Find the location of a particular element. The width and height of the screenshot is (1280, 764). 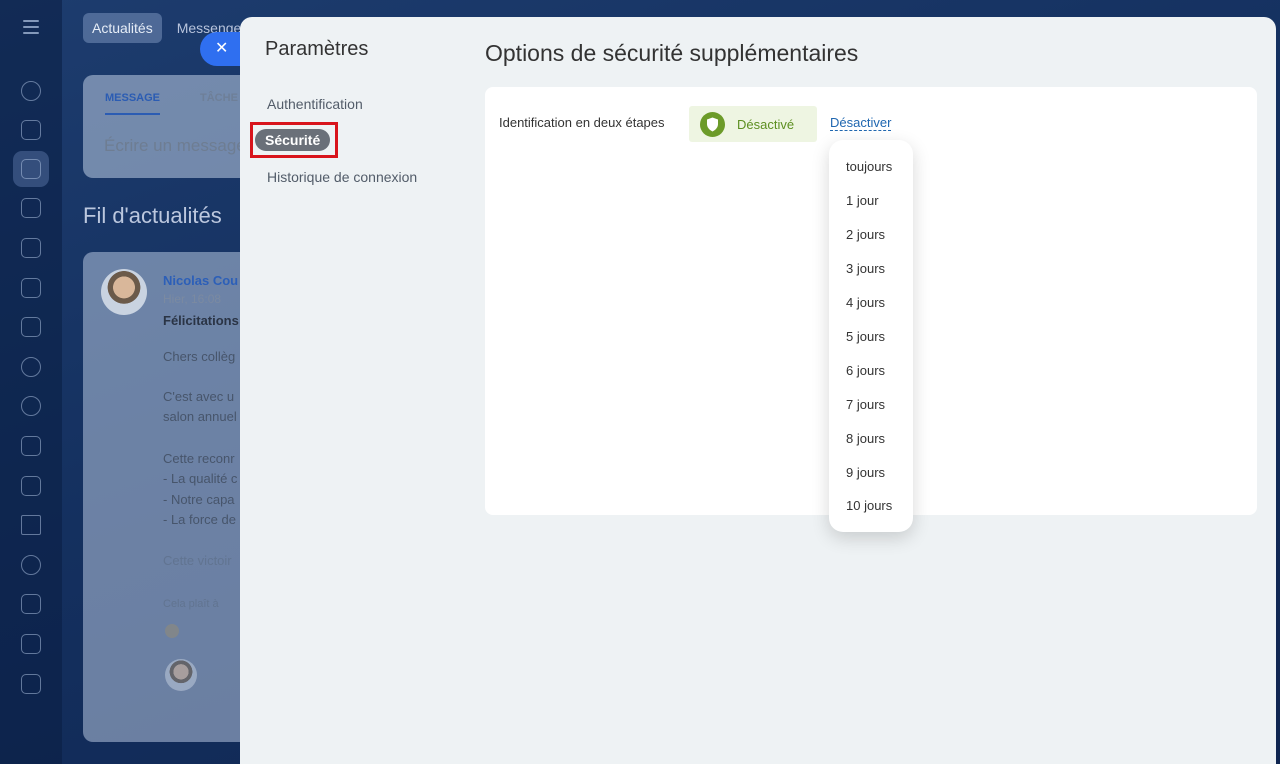

post-subject: Félicitations is located at coordinates (201, 320).